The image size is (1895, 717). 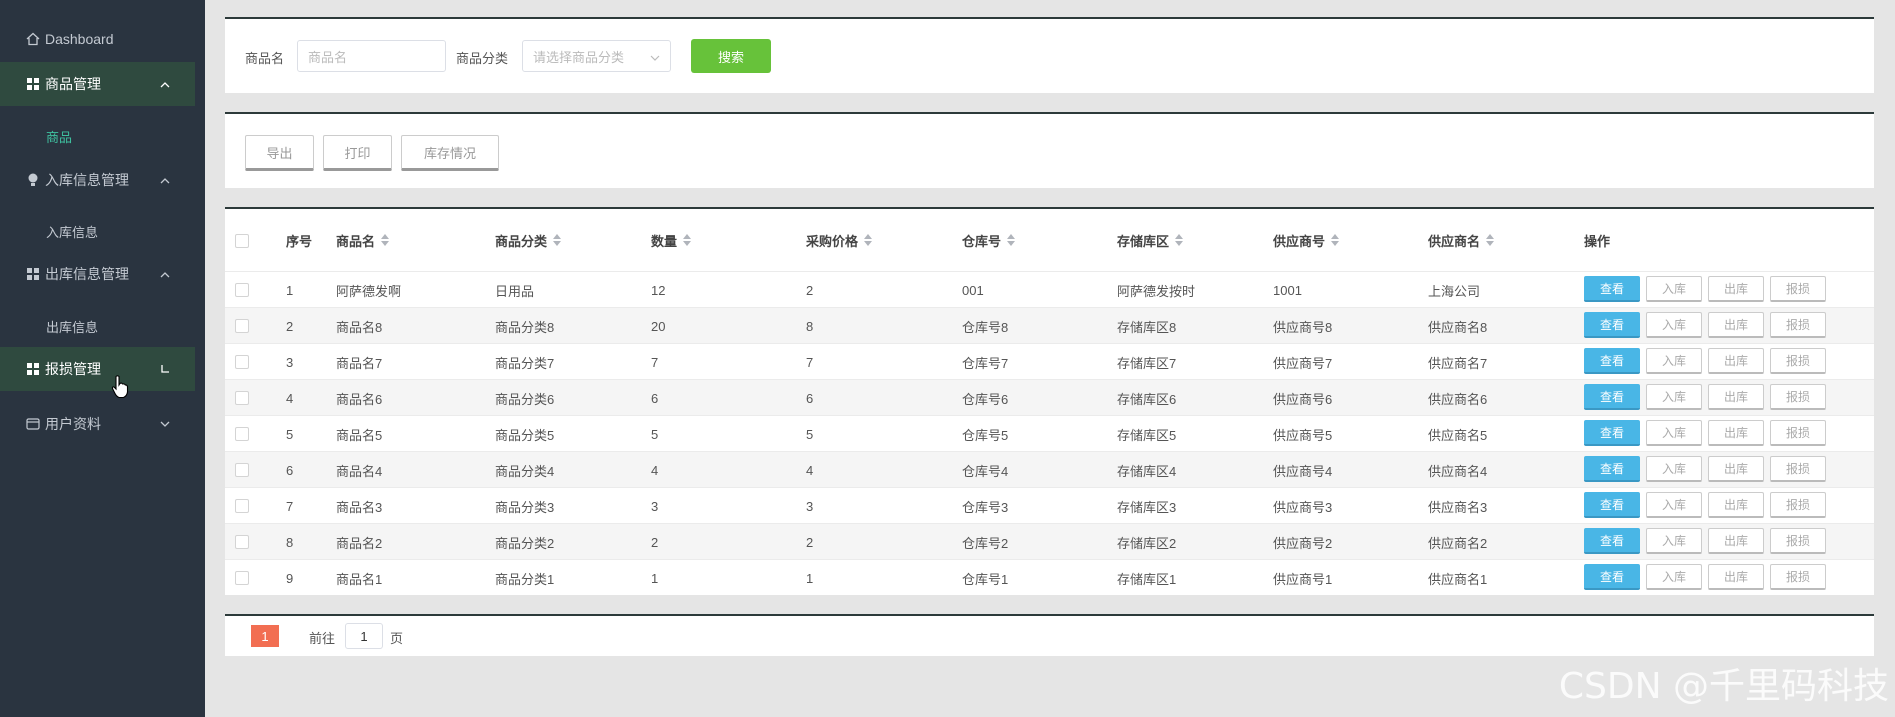 I want to click on header-price-label: 采购价格, so click(x=832, y=241).